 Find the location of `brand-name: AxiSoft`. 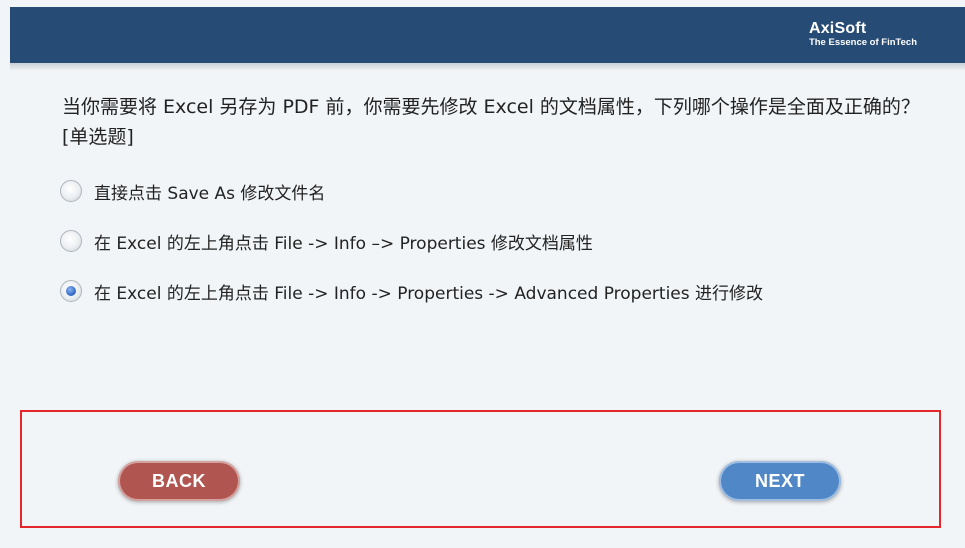

brand-name: AxiSoft is located at coordinates (837, 28).